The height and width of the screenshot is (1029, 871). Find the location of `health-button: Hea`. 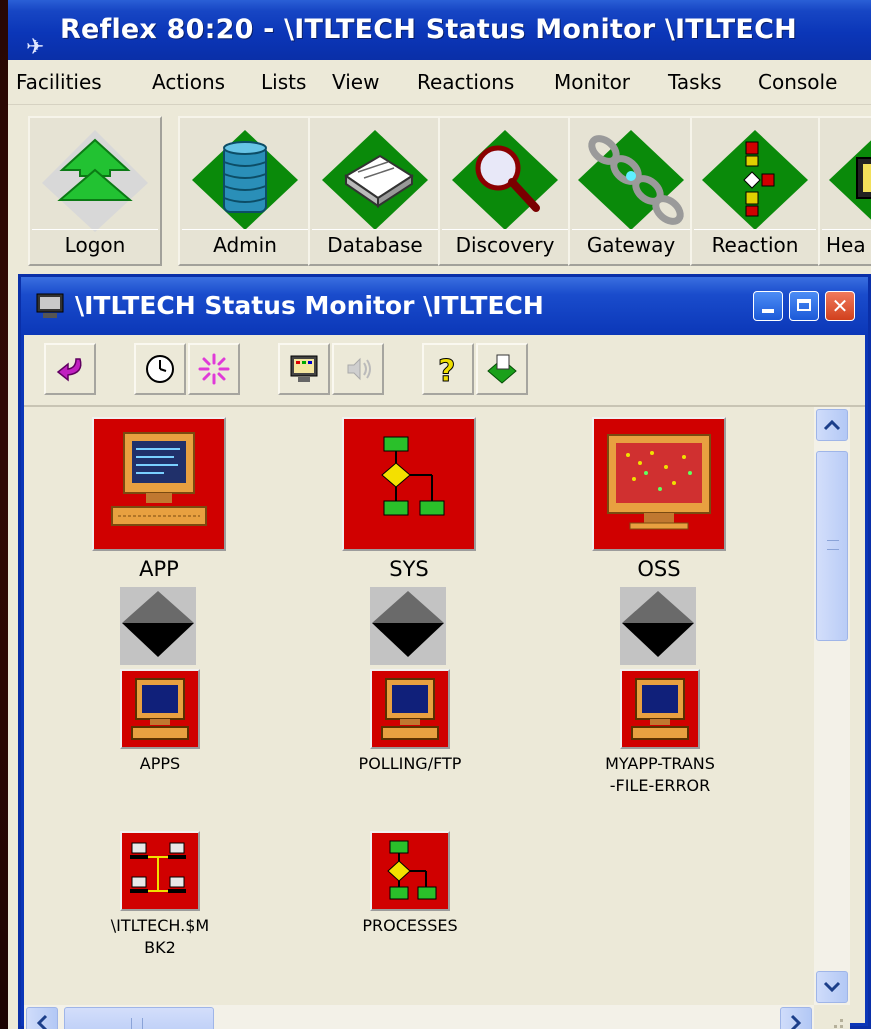

health-button: Hea is located at coordinates (844, 191).